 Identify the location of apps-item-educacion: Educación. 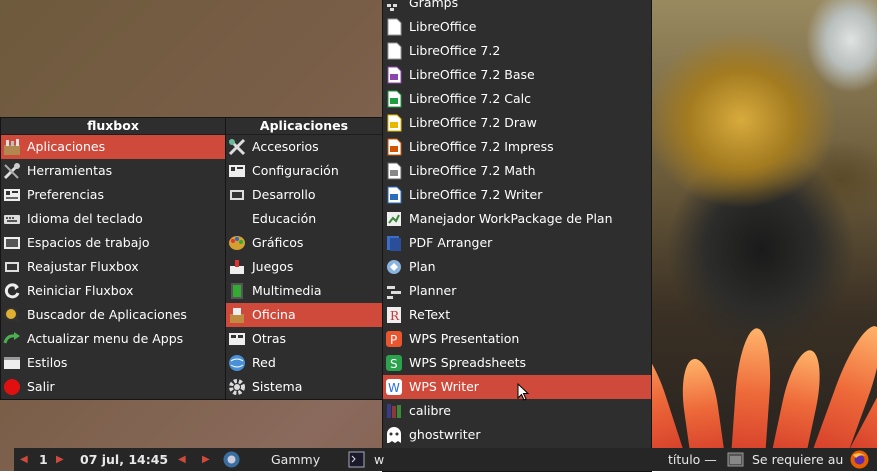
(304, 219).